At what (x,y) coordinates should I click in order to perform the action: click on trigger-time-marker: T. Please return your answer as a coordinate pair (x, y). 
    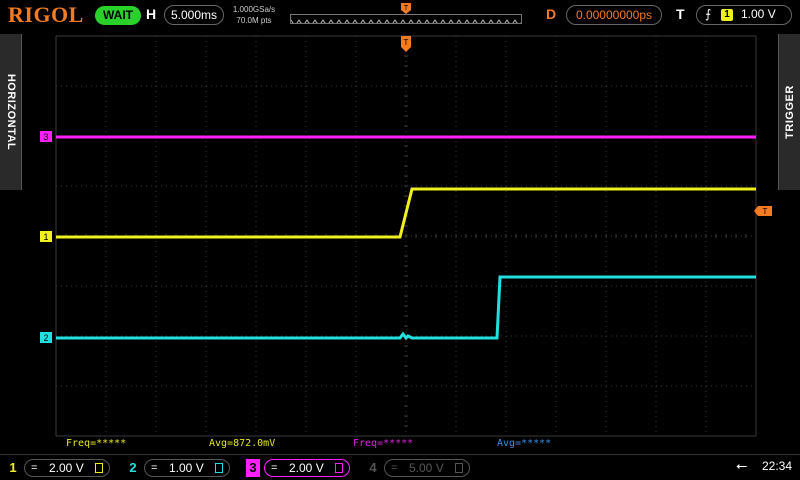
    Looking at the image, I should click on (406, 44).